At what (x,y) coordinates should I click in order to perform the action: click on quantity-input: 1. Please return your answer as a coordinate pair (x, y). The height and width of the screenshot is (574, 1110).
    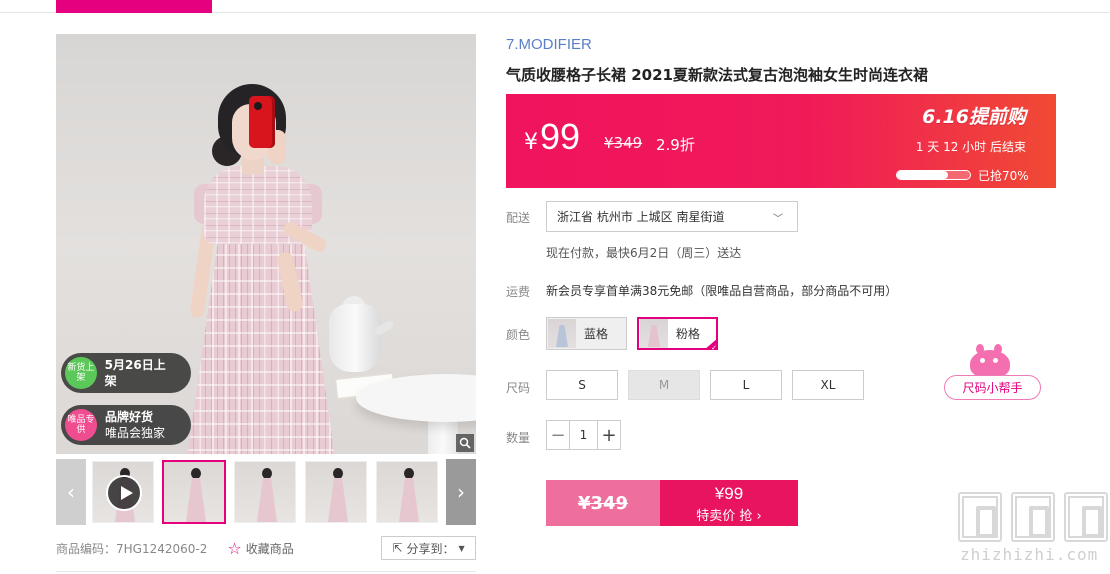
    Looking at the image, I should click on (583, 435).